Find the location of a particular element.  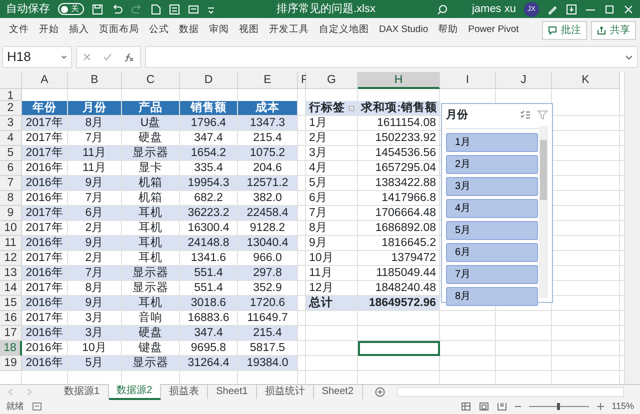

comment-icon is located at coordinates (552, 30).